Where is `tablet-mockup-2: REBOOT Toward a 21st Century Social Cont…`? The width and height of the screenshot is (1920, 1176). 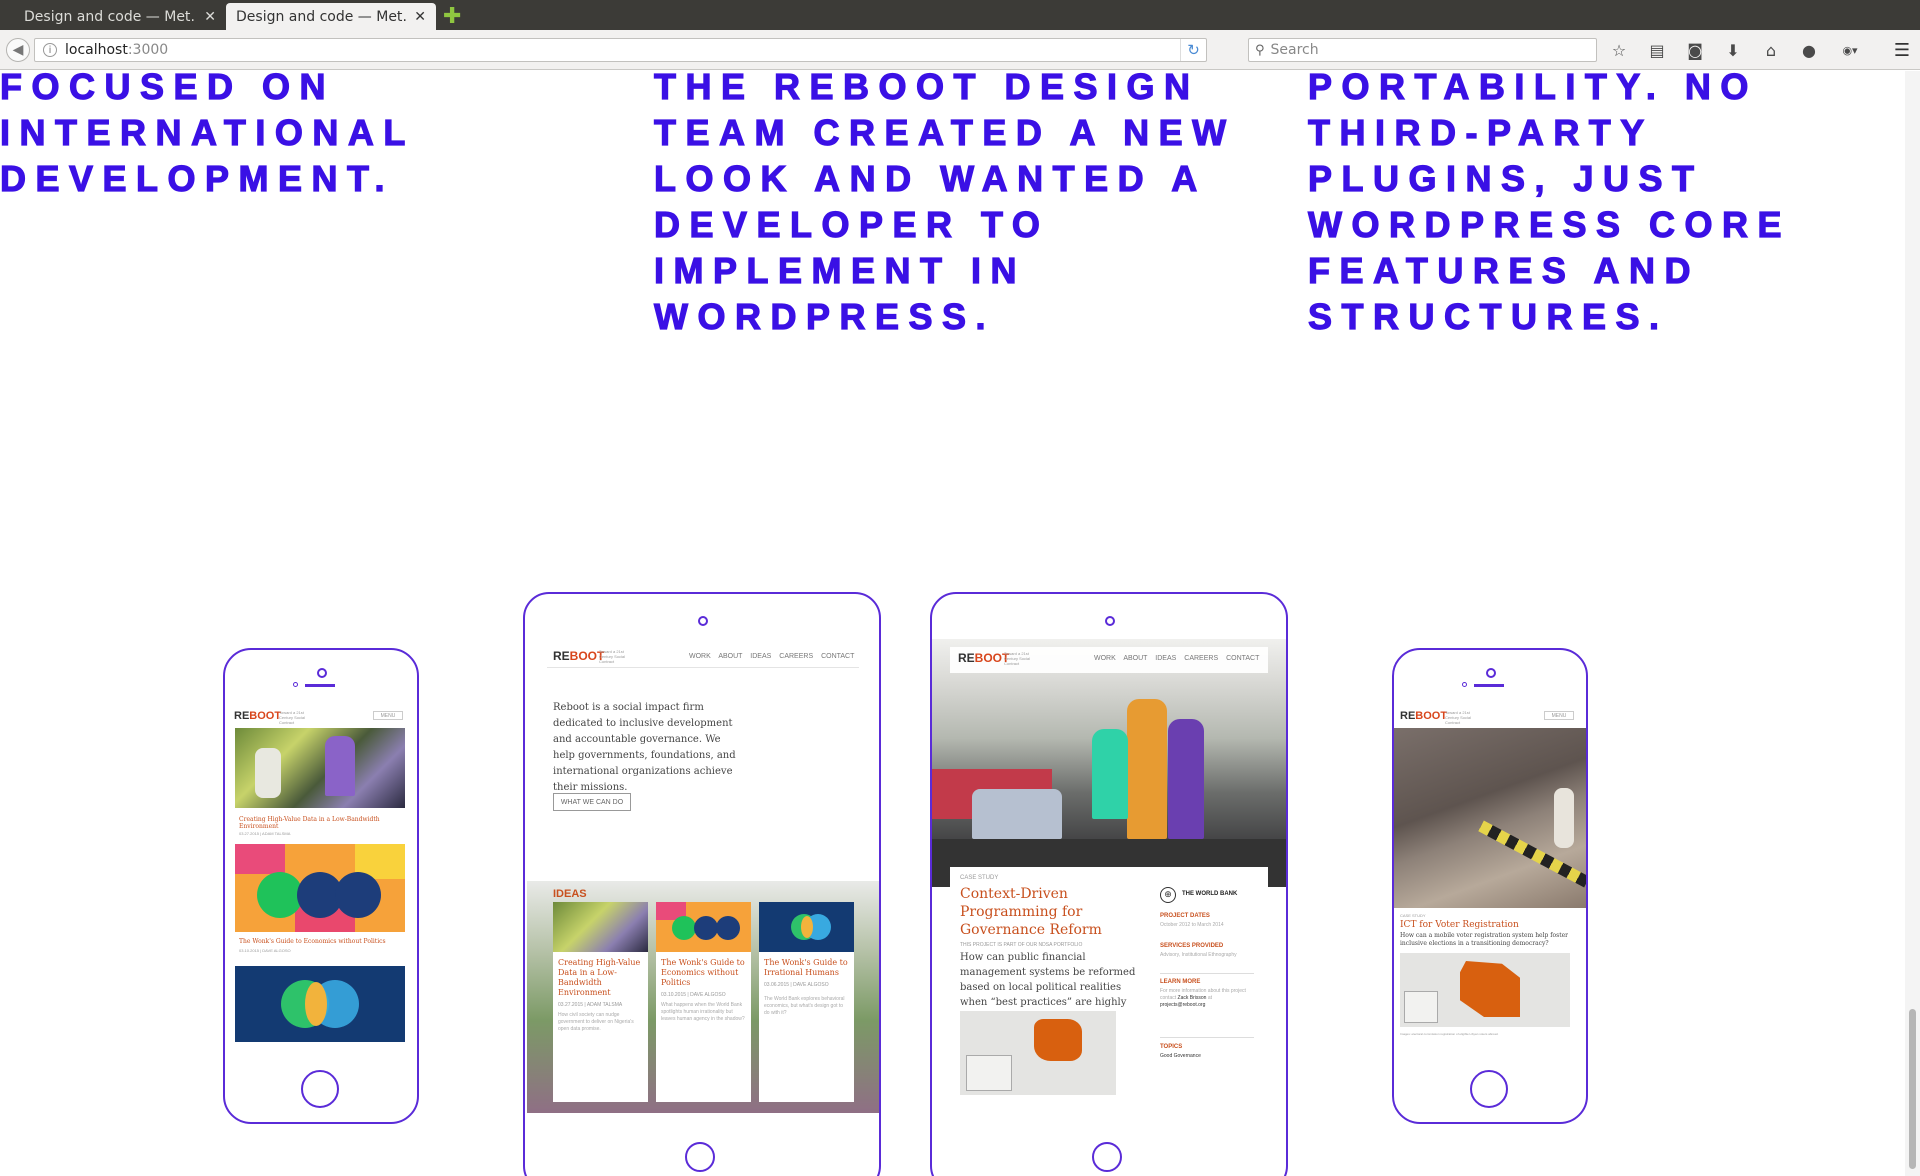 tablet-mockup-2: REBOOT Toward a 21st Century Social Cont… is located at coordinates (1109, 884).